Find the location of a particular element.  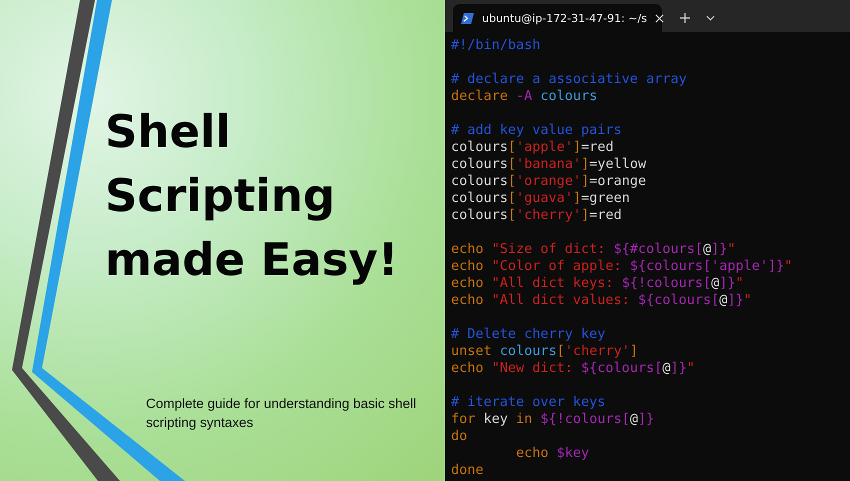

code-line: do is located at coordinates (459, 436).